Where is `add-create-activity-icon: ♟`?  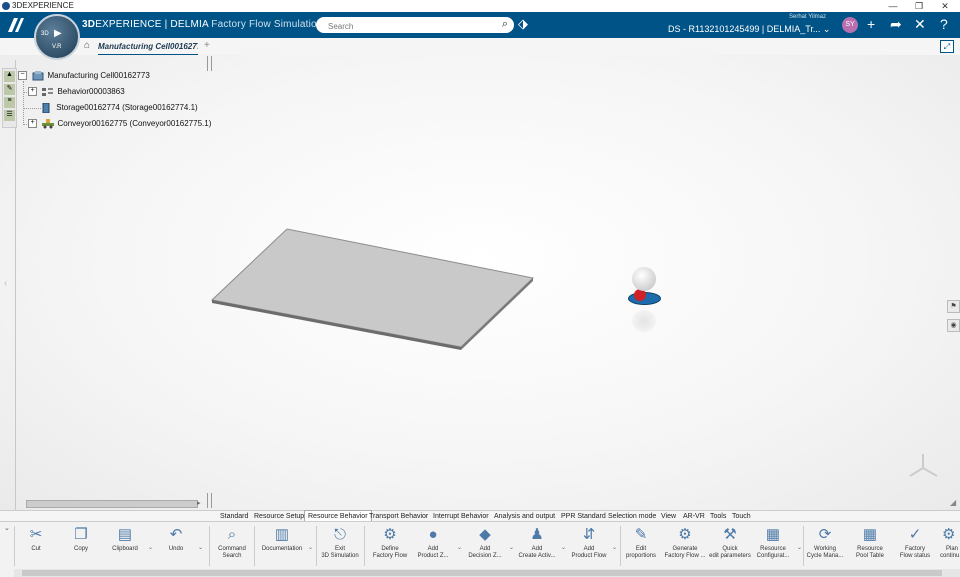 add-create-activity-icon: ♟ is located at coordinates (537, 534).